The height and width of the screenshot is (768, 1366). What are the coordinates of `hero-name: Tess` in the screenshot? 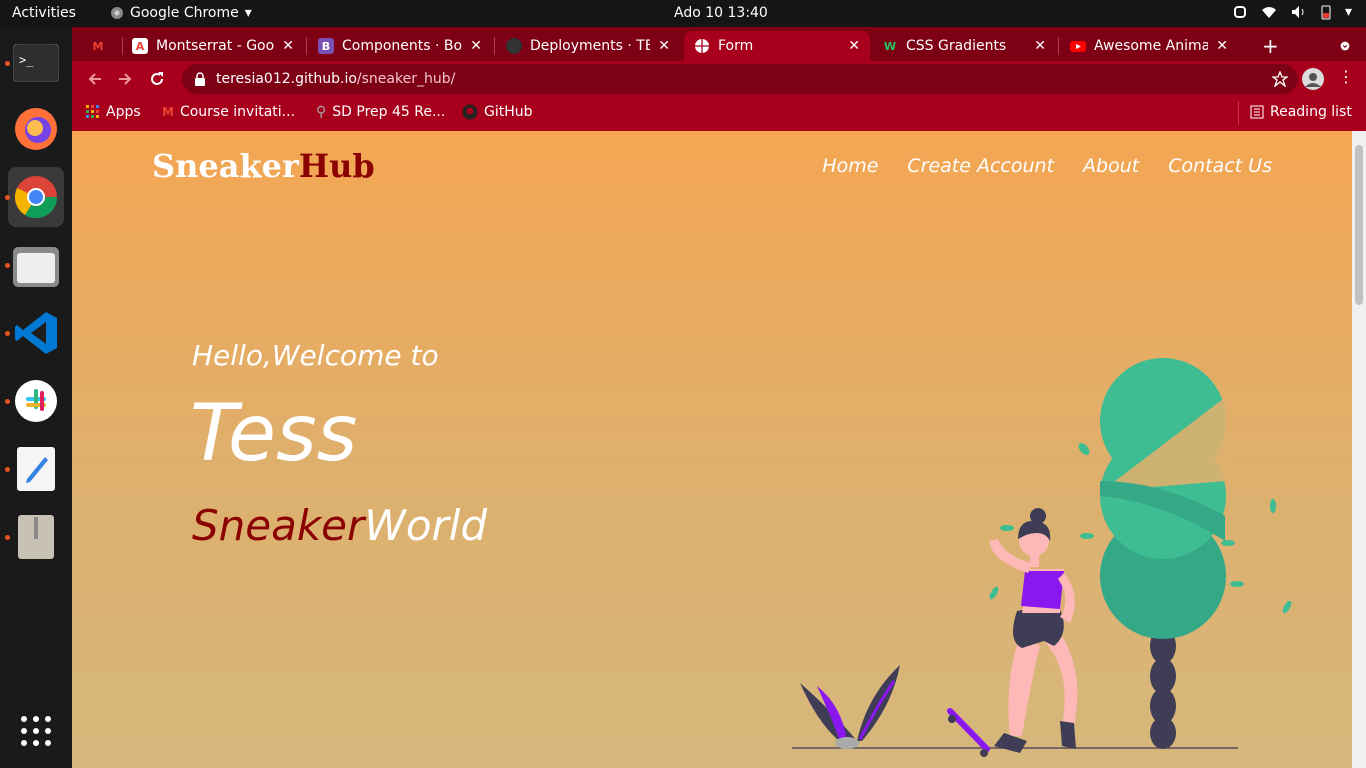 It's located at (274, 434).